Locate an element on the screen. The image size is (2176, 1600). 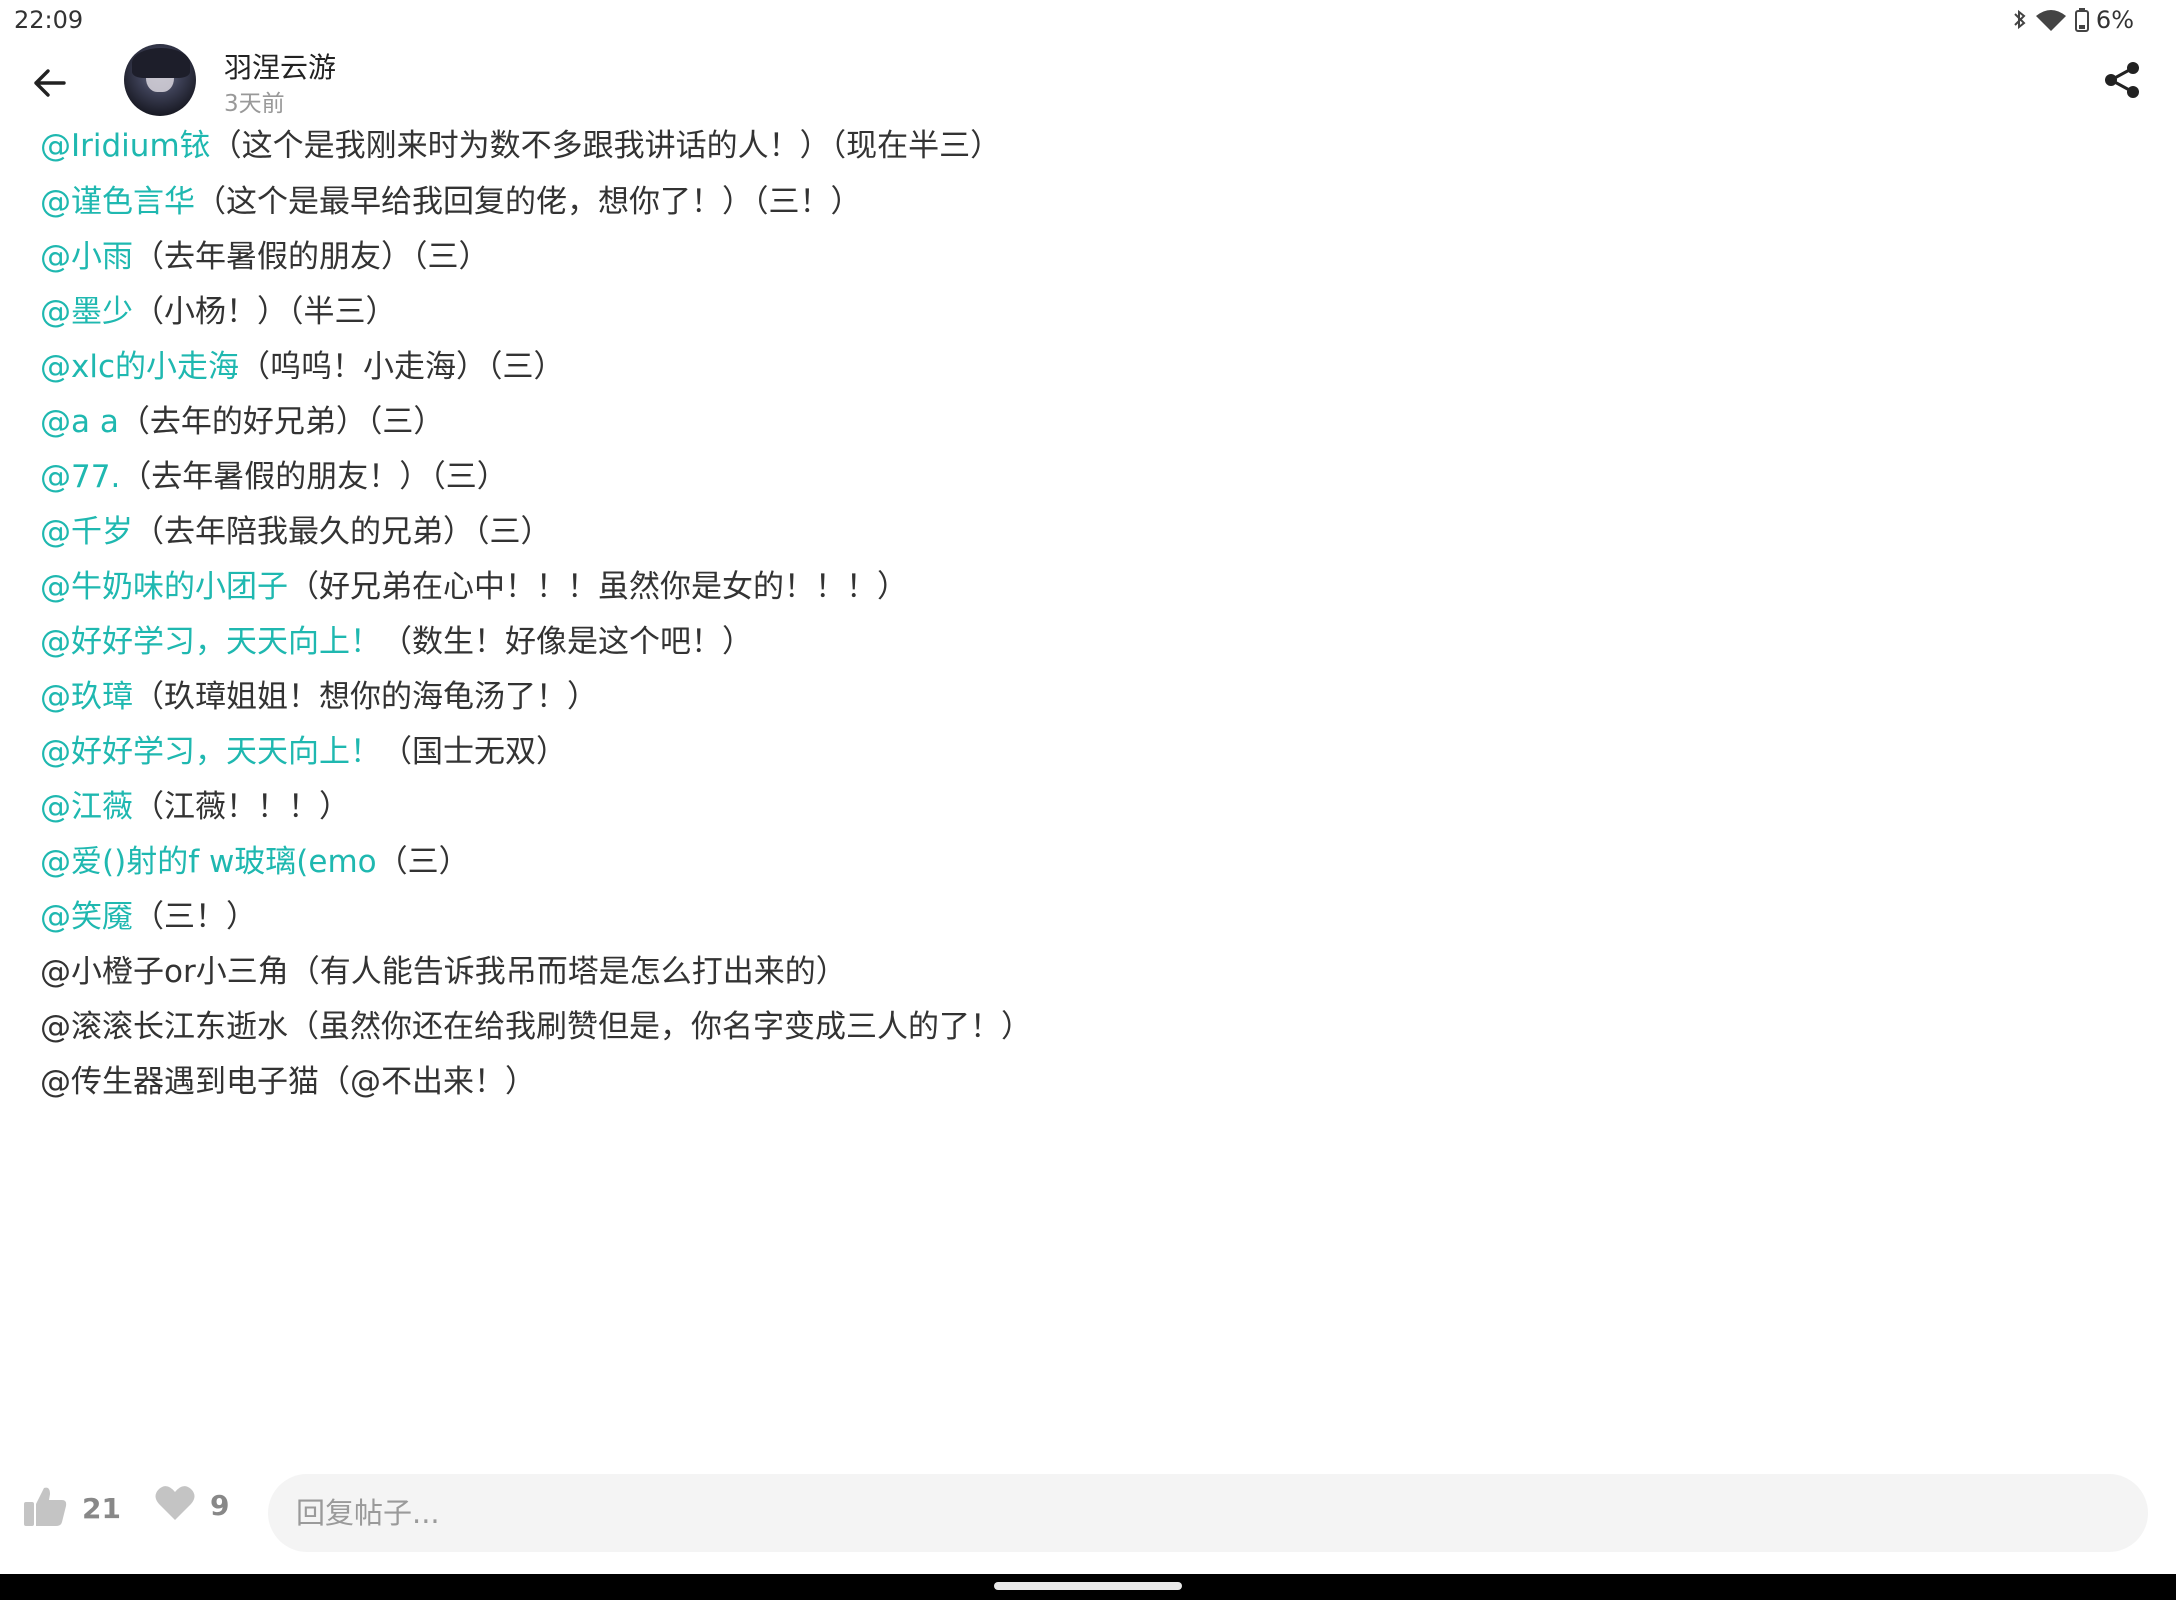
reply-input is located at coordinates (1206, 1513).